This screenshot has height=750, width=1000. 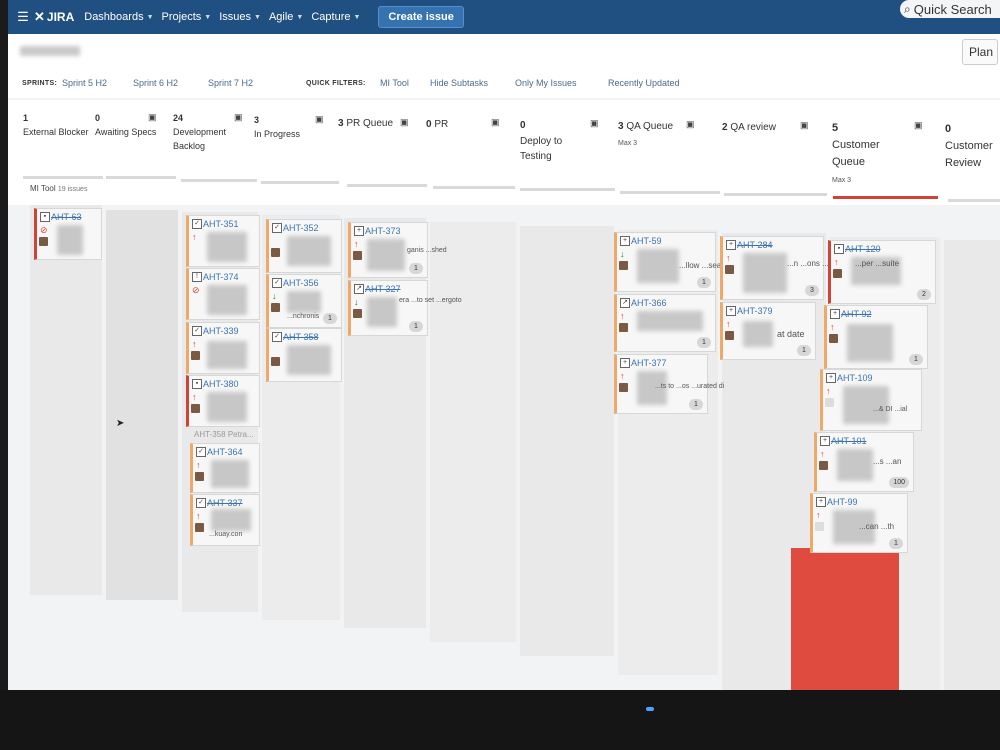 What do you see at coordinates (335, 17) in the screenshot?
I see `nav-capture: Capture ▼` at bounding box center [335, 17].